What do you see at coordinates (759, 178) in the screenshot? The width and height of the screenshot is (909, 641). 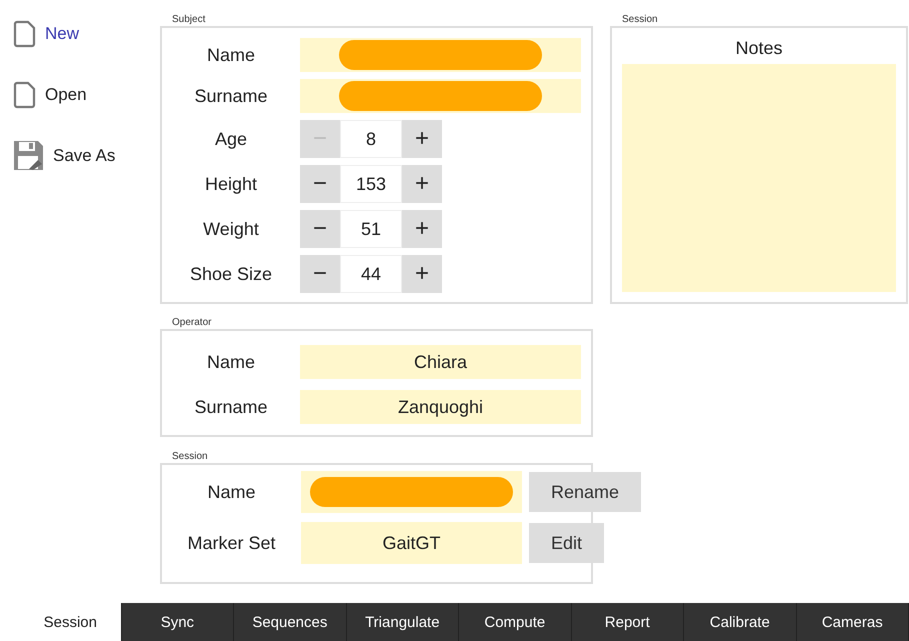 I see `notes-field` at bounding box center [759, 178].